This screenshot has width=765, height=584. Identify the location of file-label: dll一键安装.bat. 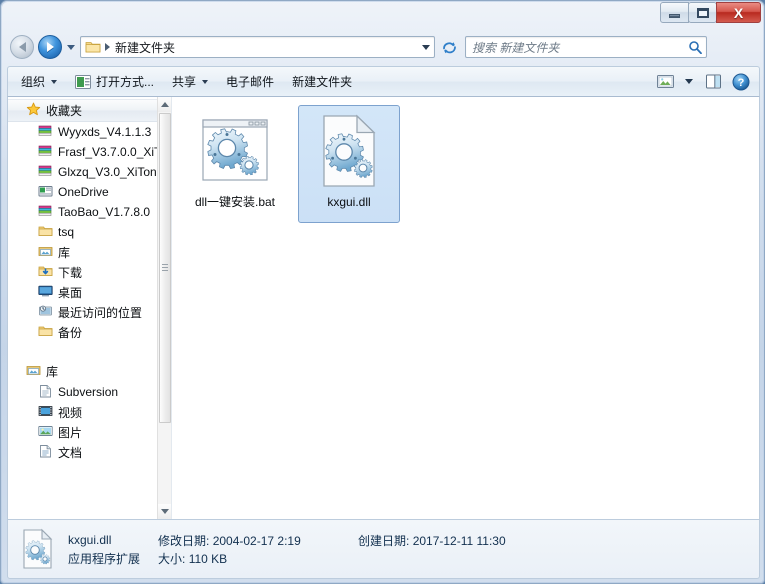
(235, 202).